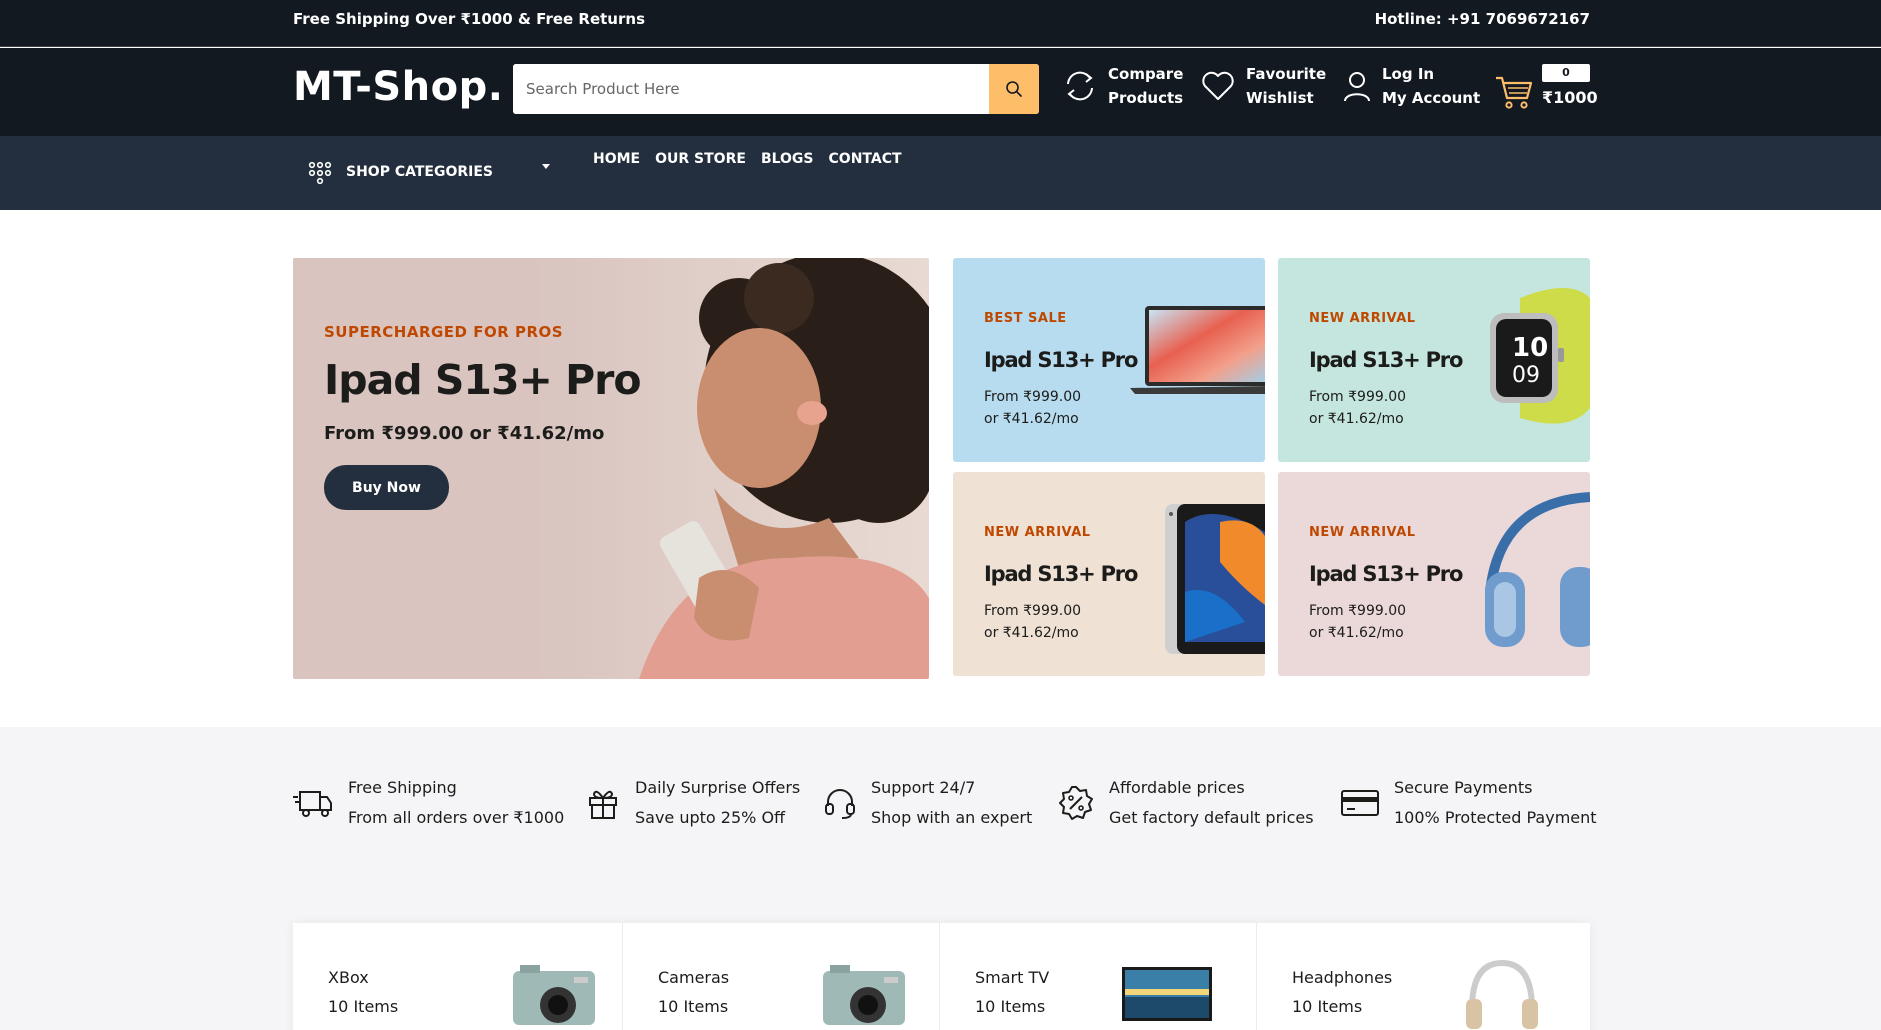 The image size is (1881, 1030). I want to click on tablet-image, so click(1215, 579).